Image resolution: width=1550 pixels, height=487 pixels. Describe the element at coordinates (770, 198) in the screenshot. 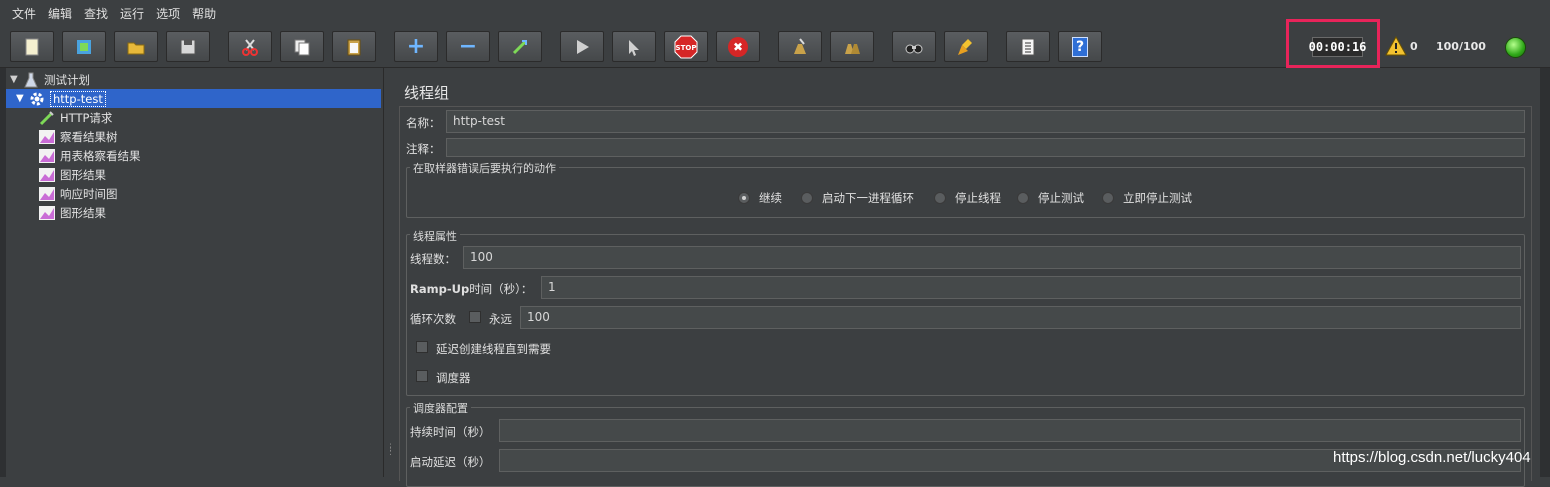

I see `radio-label: 继续` at that location.